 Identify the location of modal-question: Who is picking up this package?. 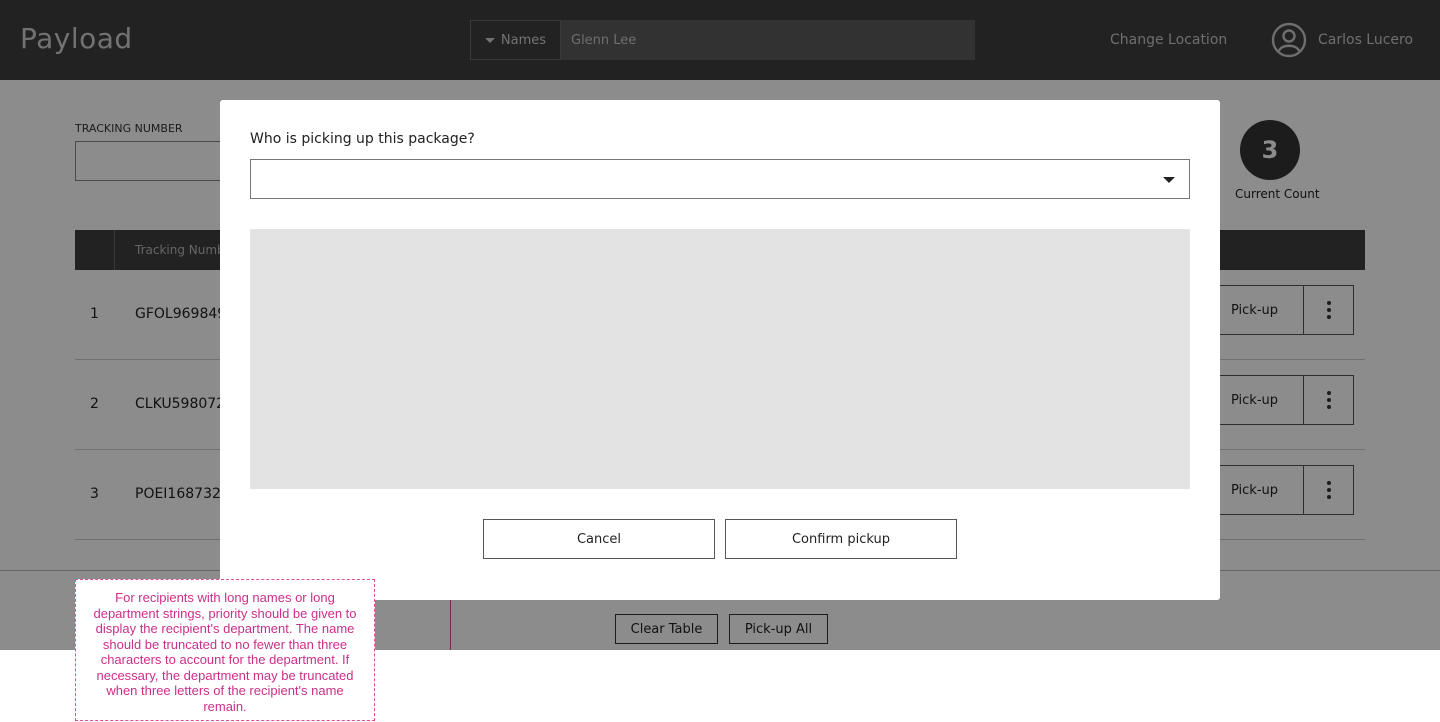
(362, 139).